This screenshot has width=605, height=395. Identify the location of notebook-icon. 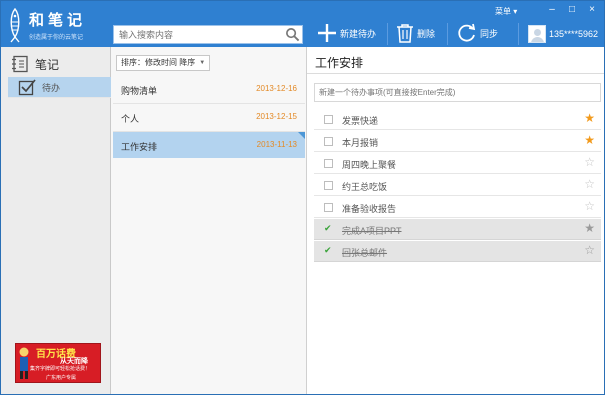
(20, 64).